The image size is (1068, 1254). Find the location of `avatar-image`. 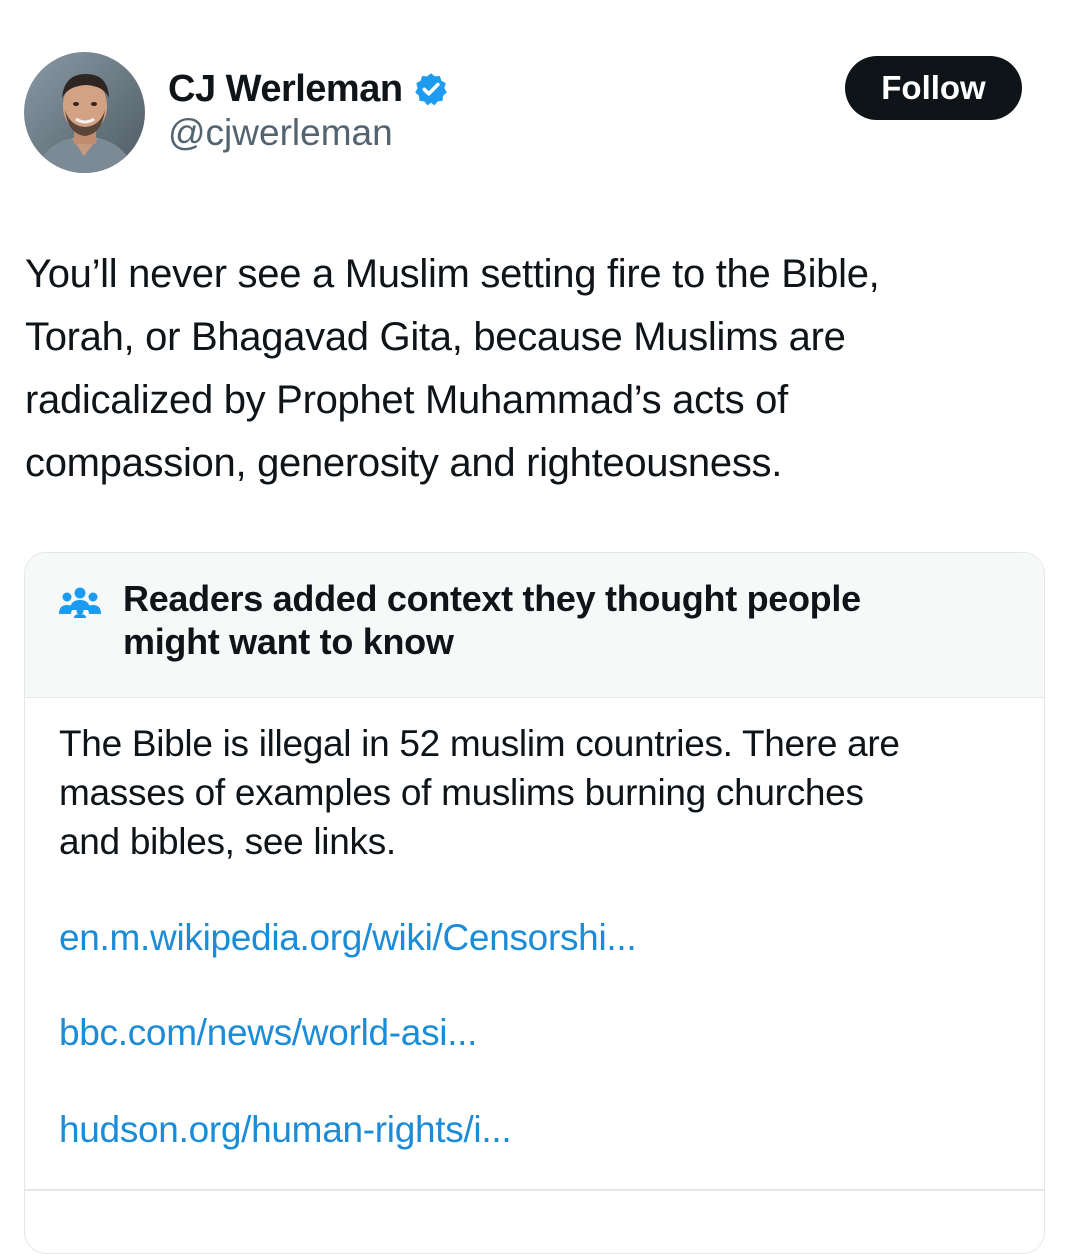

avatar-image is located at coordinates (84, 112).